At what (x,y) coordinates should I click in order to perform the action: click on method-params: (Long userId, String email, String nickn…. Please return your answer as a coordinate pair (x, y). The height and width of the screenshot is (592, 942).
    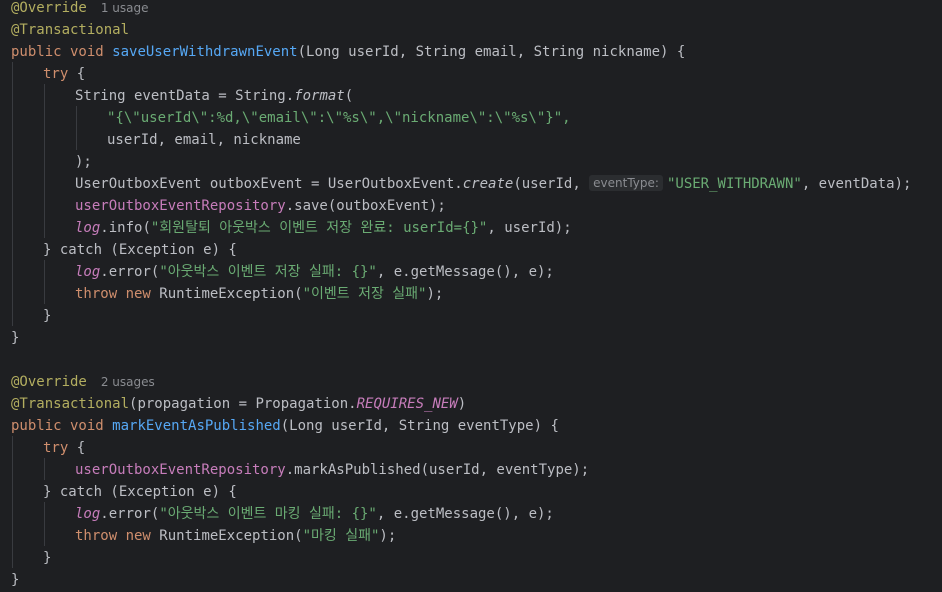
    Looking at the image, I should click on (491, 52).